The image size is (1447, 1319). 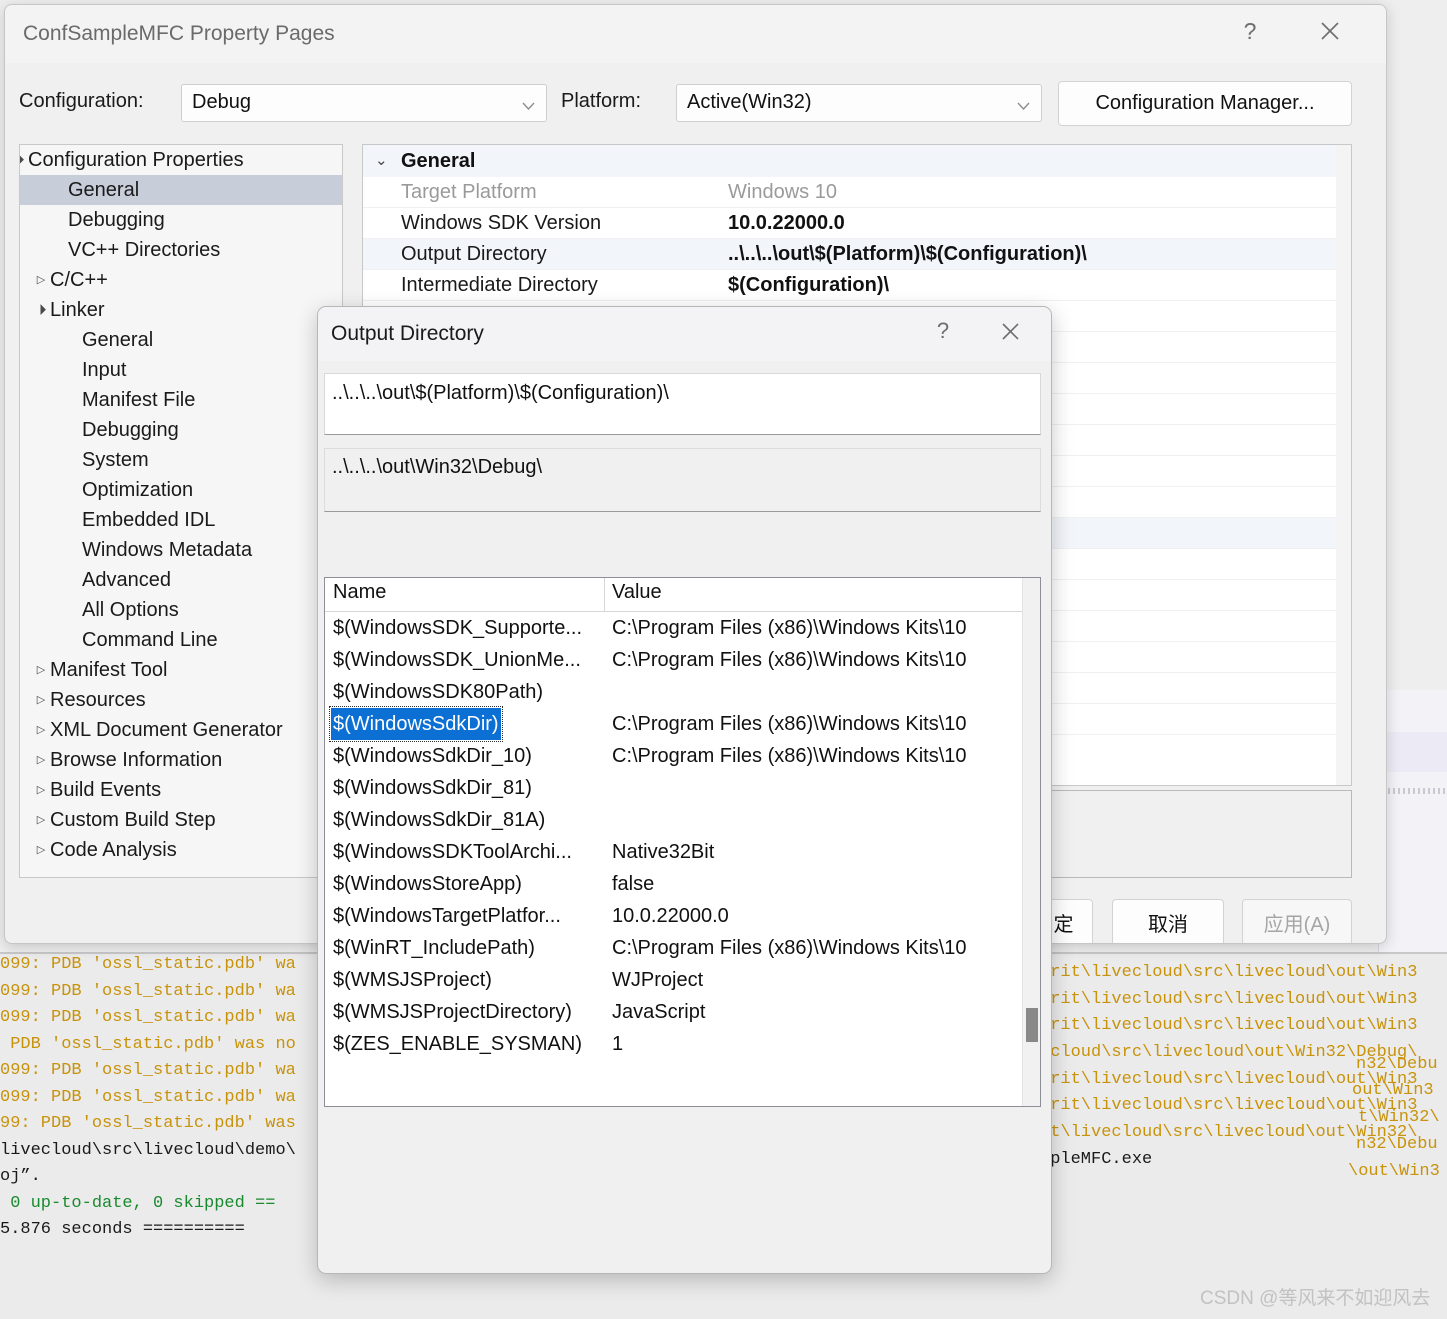 What do you see at coordinates (181, 520) in the screenshot?
I see `sidebar-item-embedded-idl: Embedded IDL` at bounding box center [181, 520].